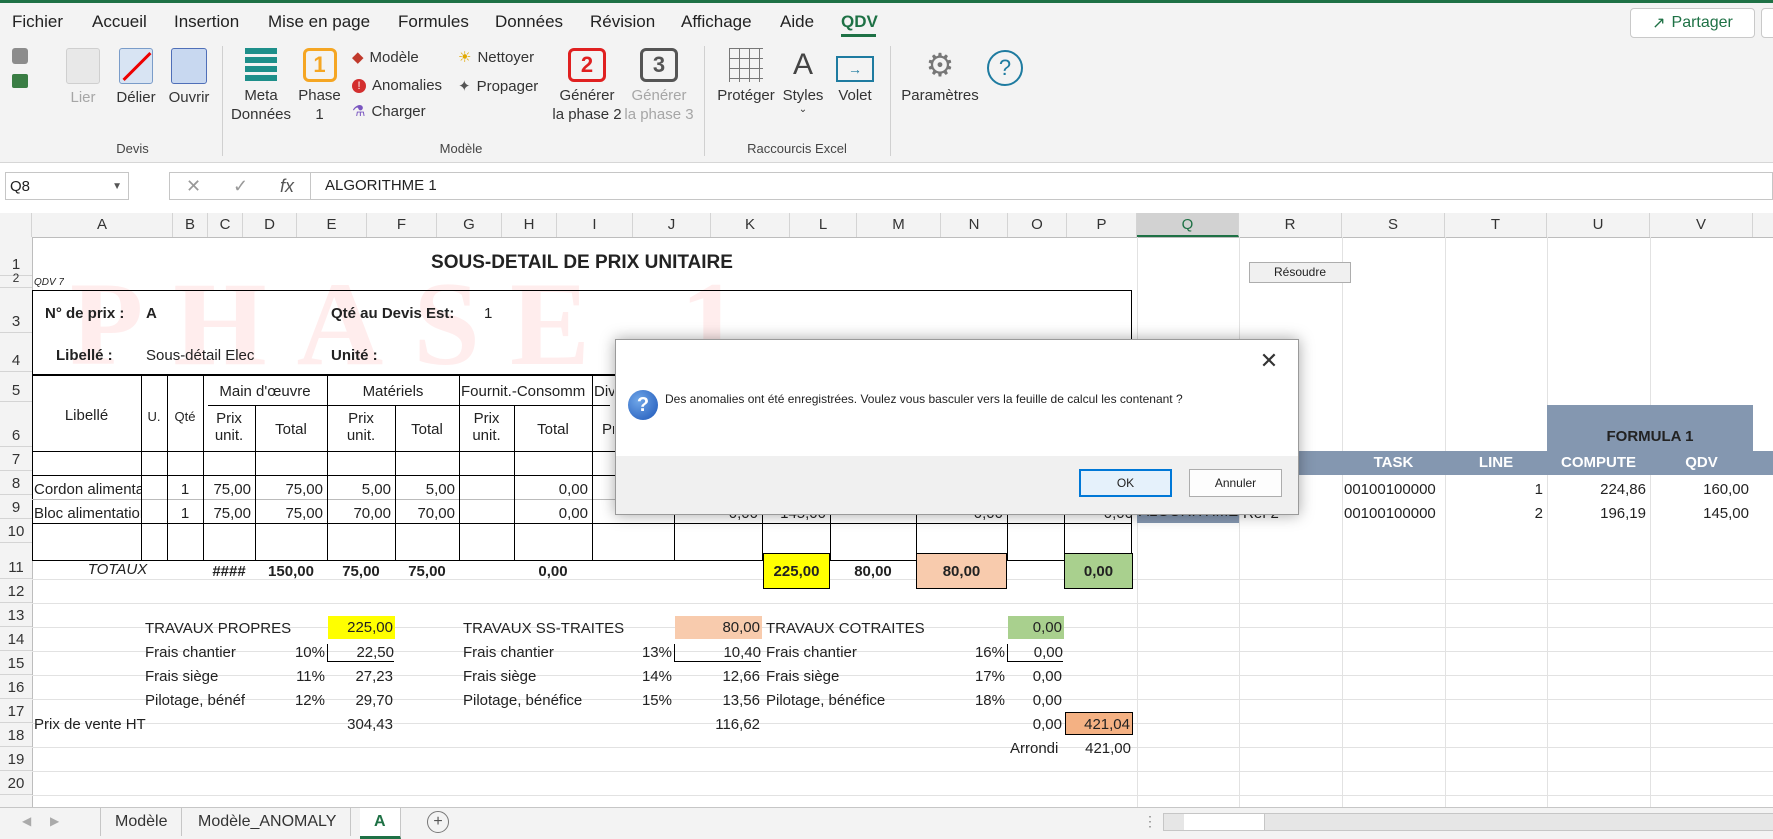 The image size is (1773, 839). What do you see at coordinates (1390, 489) in the screenshot?
I see `r8-task: 00100100000` at bounding box center [1390, 489].